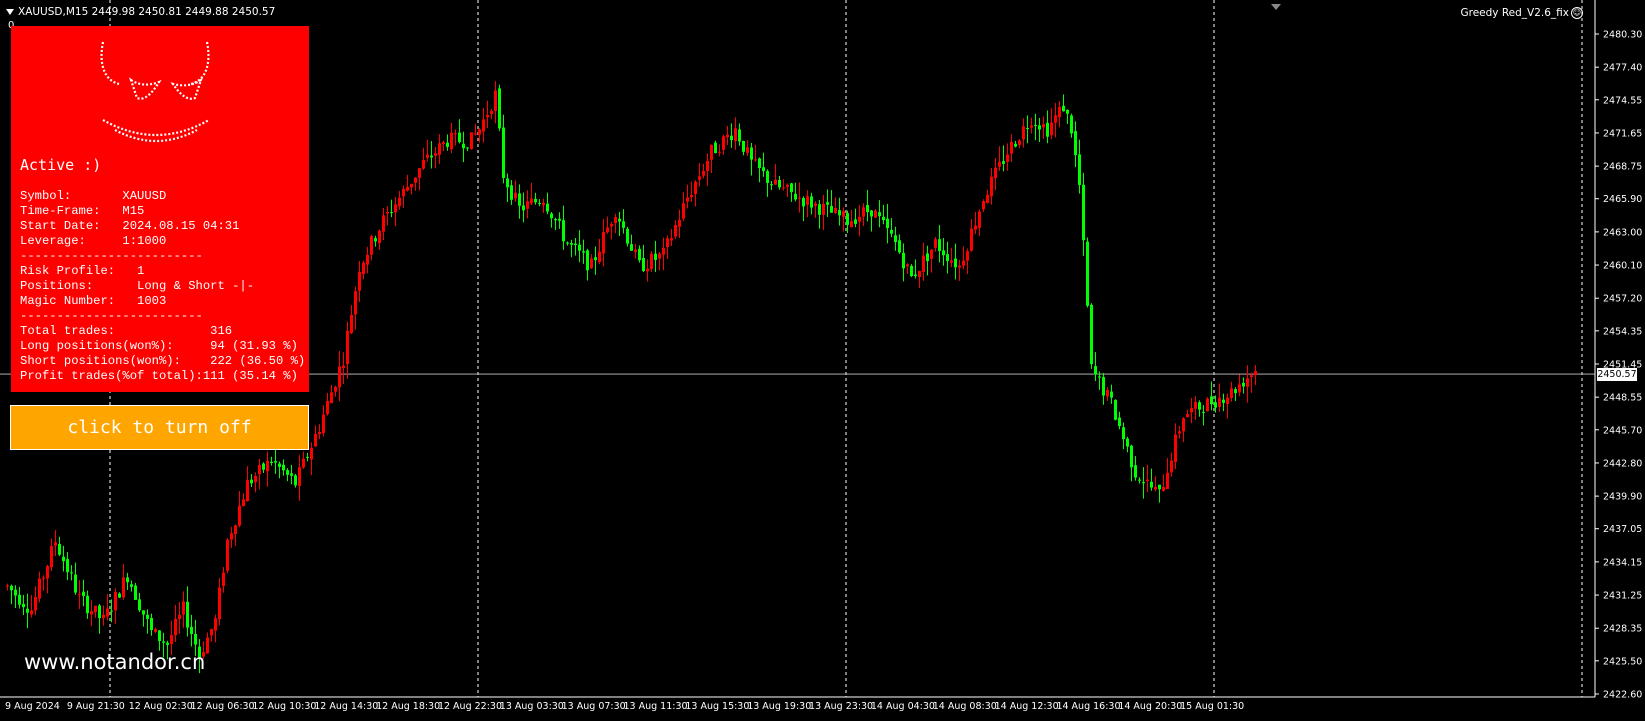  What do you see at coordinates (1622, 266) in the screenshot?
I see `price-tick-label: 2460.10` at bounding box center [1622, 266].